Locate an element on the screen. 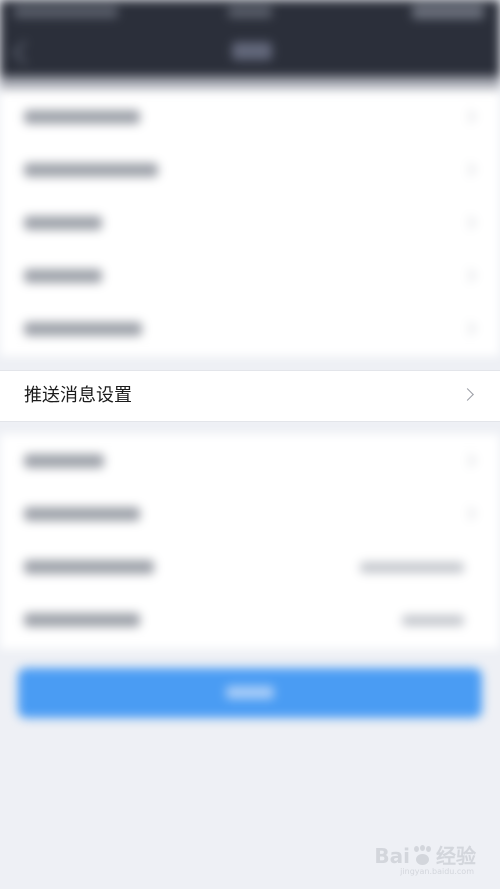 The height and width of the screenshot is (889, 500). status-time is located at coordinates (250, 12).